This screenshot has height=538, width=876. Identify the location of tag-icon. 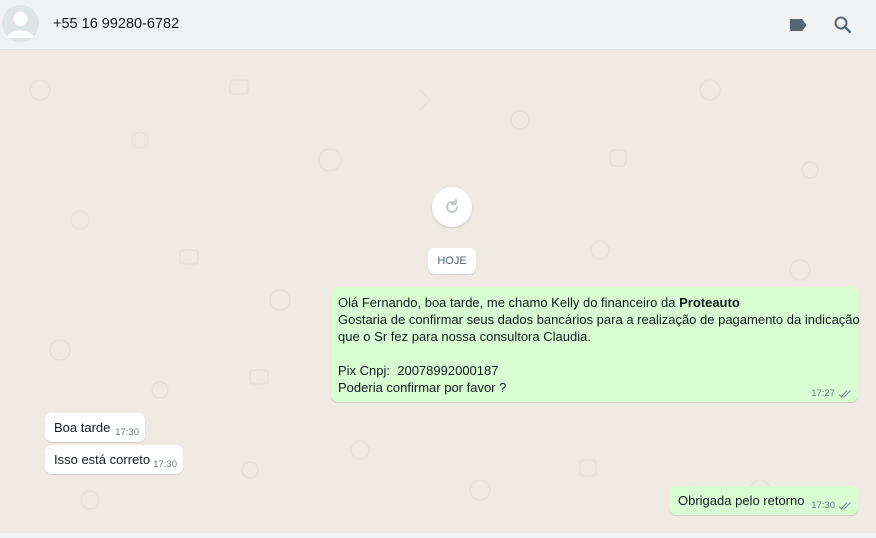
(798, 25).